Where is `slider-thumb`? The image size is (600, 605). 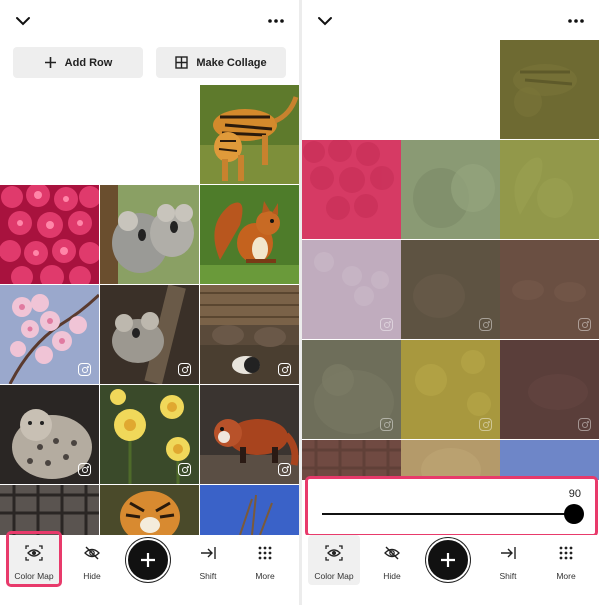
slider-thumb is located at coordinates (574, 514).